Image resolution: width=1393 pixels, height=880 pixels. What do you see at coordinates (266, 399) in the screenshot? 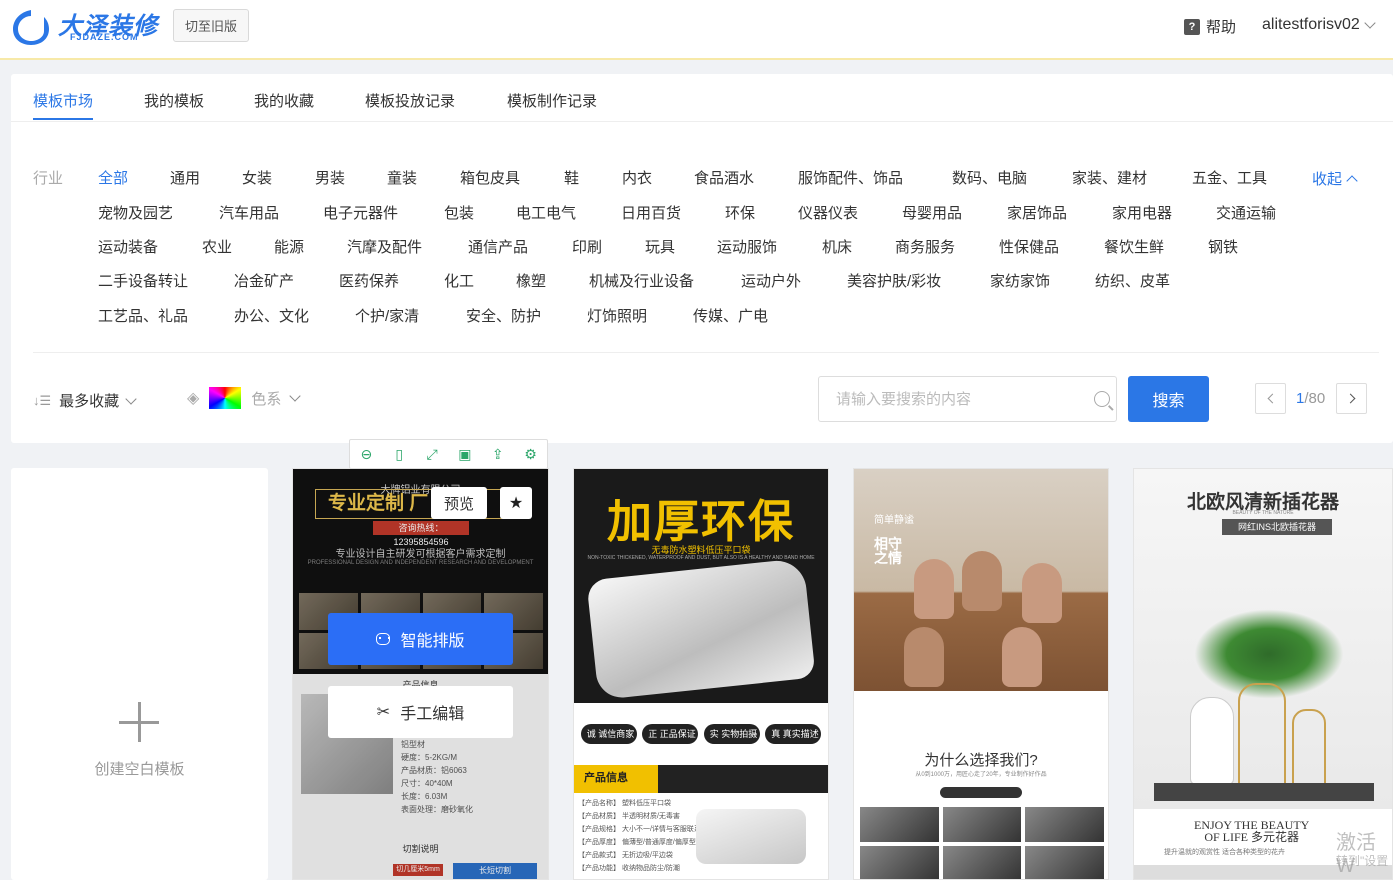
I see `color-label: 色系` at bounding box center [266, 399].